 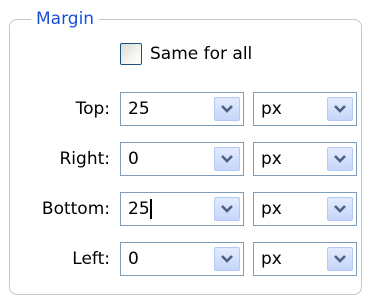 I want to click on right-label: Right:, so click(x=85, y=159).